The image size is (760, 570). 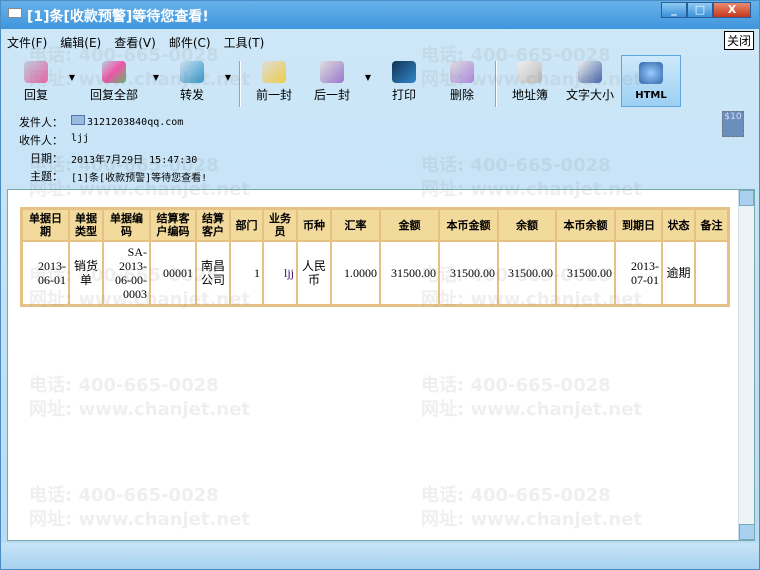 I want to click on column-header: 状态, so click(x=678, y=225).